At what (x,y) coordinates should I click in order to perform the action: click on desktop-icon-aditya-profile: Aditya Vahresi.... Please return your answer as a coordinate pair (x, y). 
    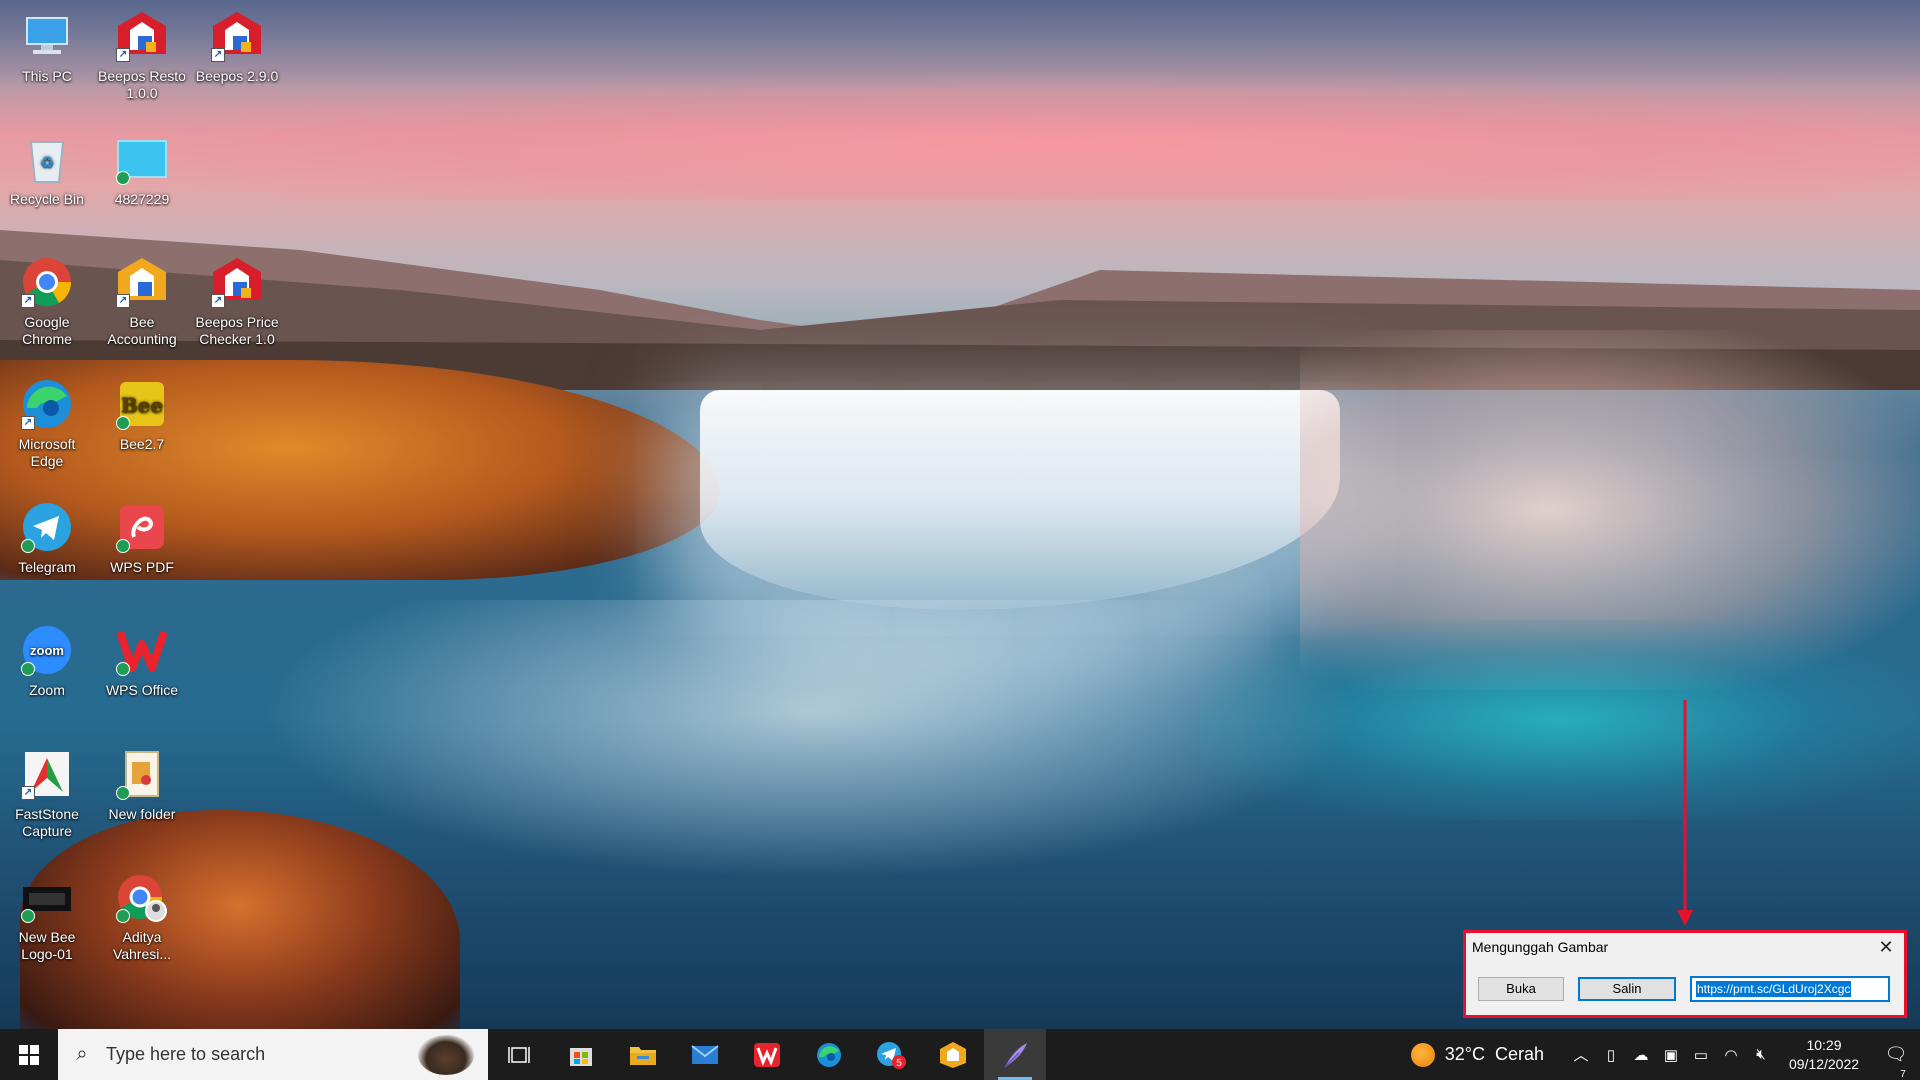
    Looking at the image, I should click on (142, 913).